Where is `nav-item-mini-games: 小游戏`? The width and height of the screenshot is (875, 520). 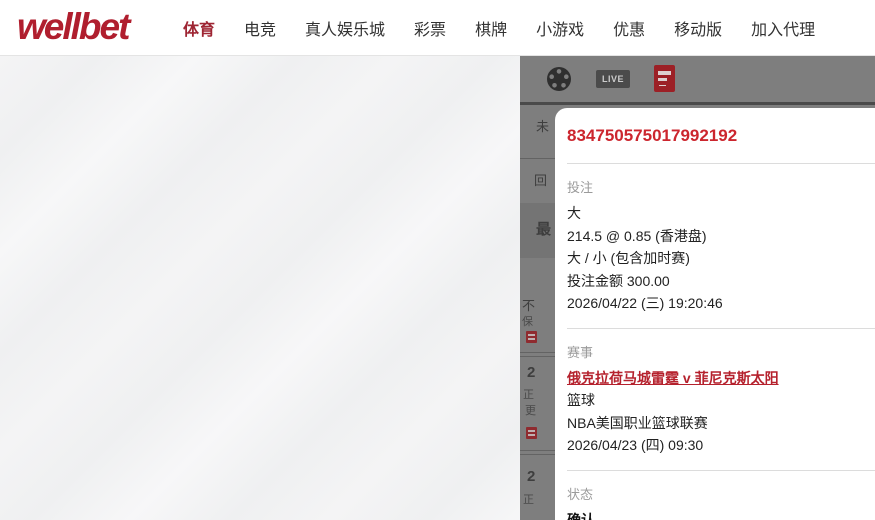 nav-item-mini-games: 小游戏 is located at coordinates (560, 28).